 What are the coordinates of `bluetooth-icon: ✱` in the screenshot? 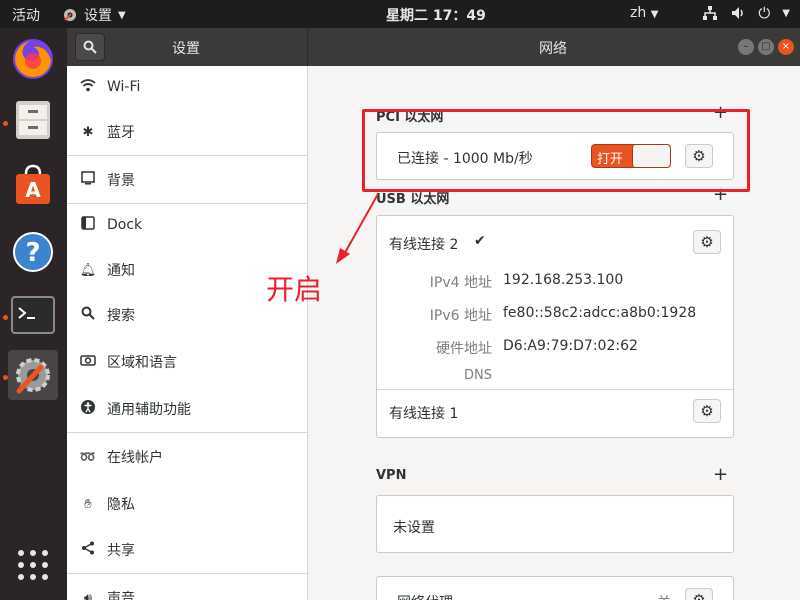 It's located at (88, 132).